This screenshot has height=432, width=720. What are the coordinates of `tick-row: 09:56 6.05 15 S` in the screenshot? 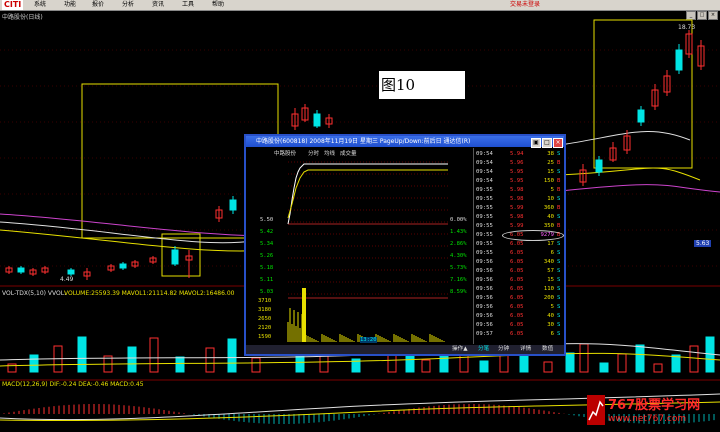 It's located at (519, 280).